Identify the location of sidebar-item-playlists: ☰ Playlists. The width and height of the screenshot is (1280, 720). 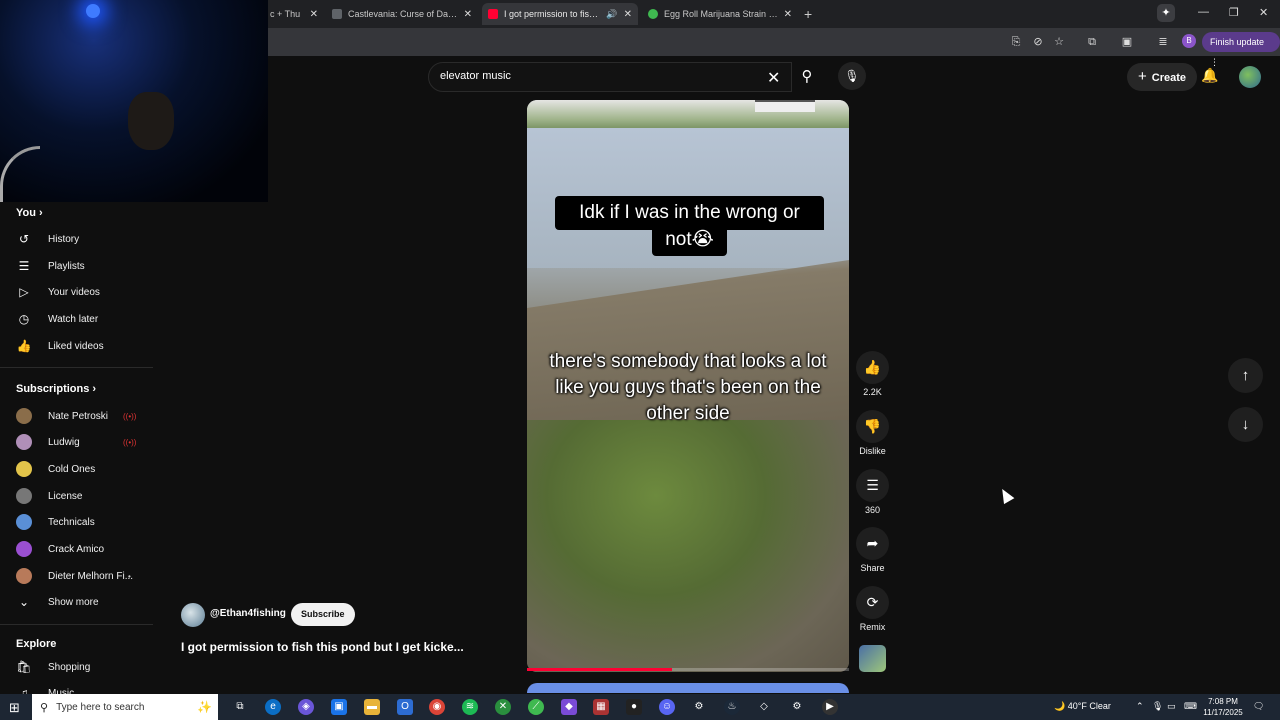
(50, 266).